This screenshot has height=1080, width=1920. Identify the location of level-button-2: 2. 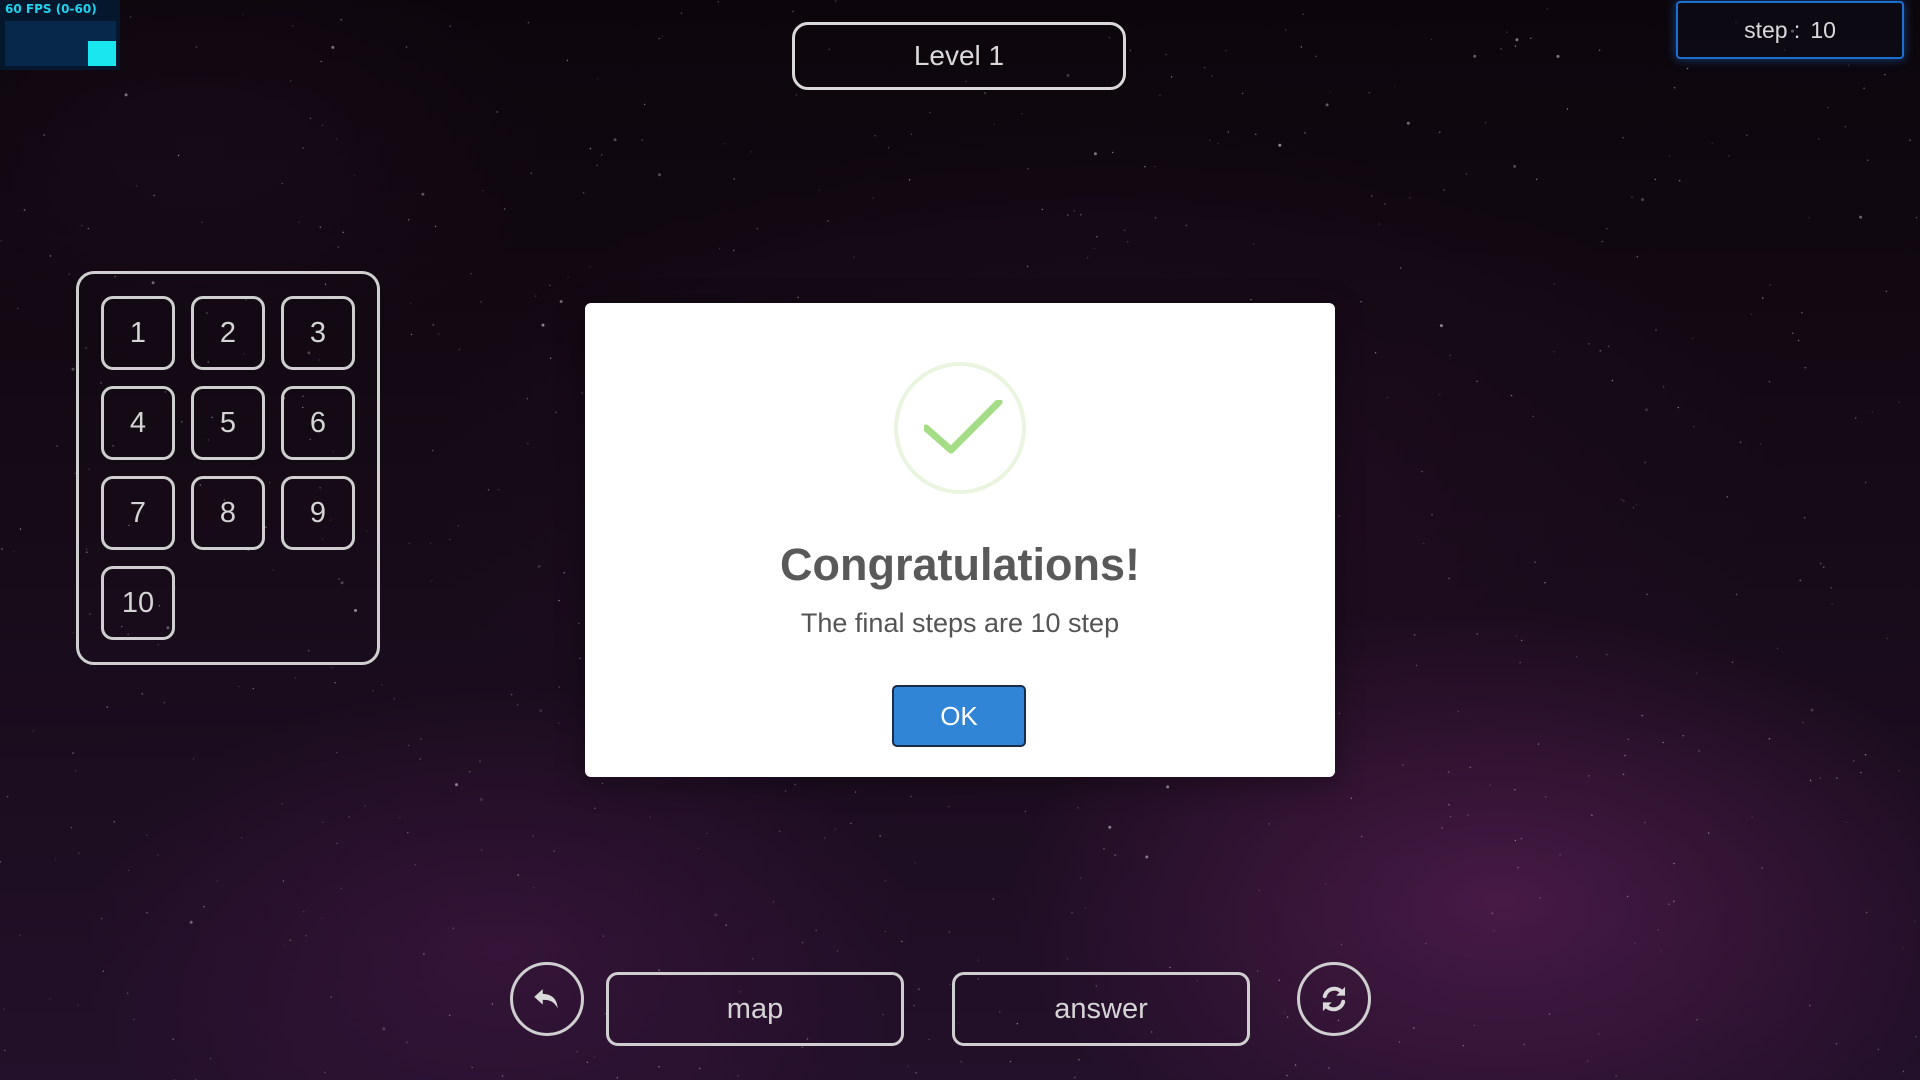
(228, 333).